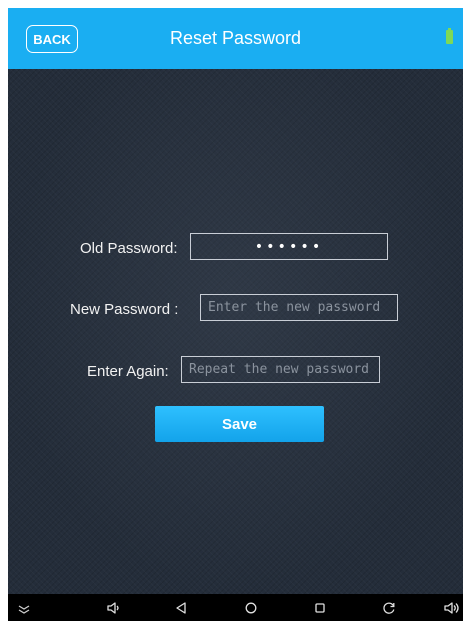 This screenshot has width=463, height=621. I want to click on new-password-label: New Password :, so click(124, 309).